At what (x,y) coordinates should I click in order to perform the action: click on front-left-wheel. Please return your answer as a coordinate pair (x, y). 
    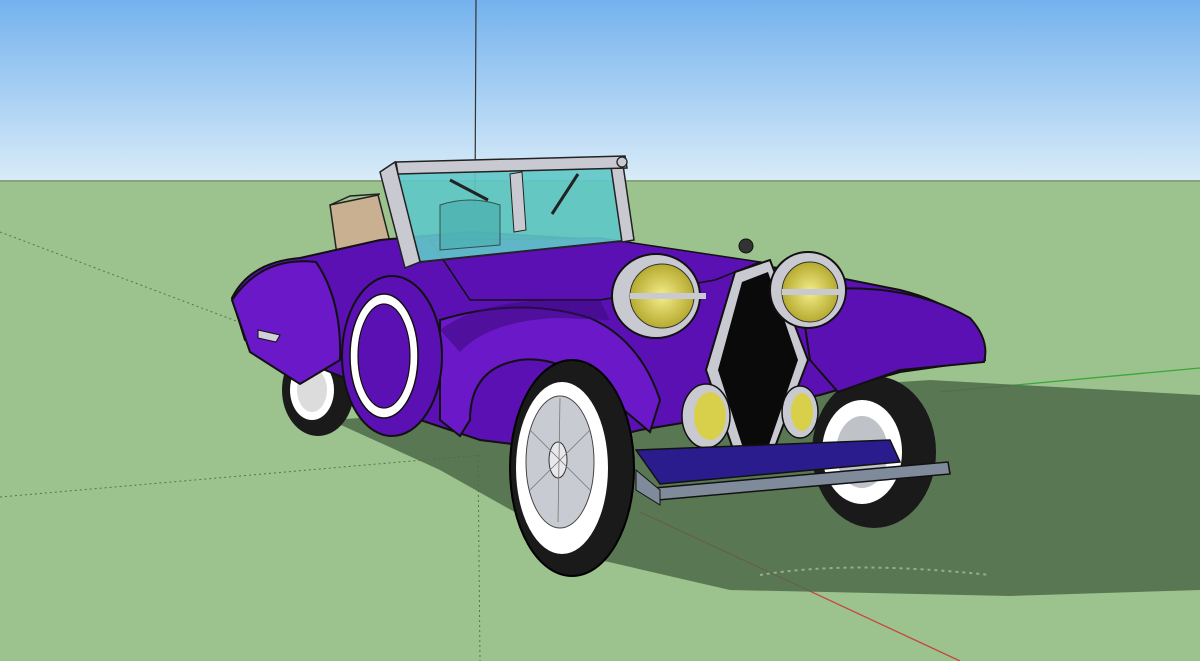
    Looking at the image, I should click on (572, 468).